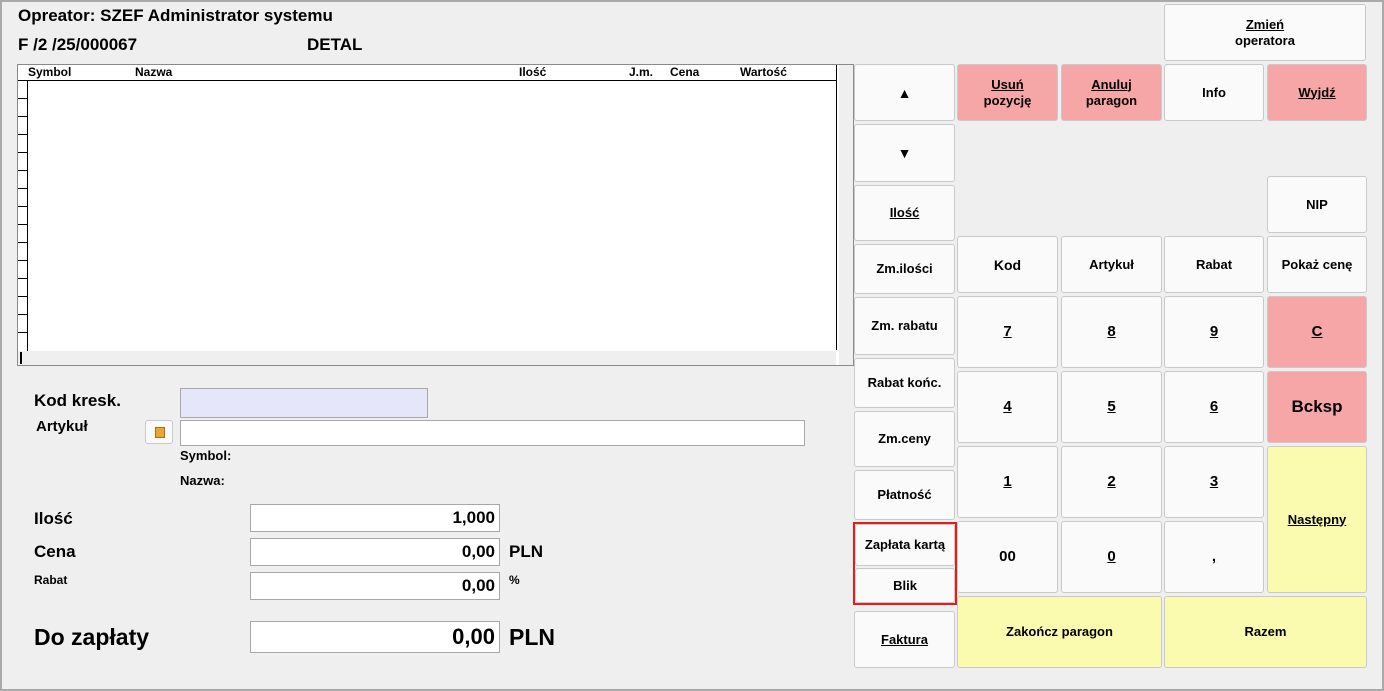 The height and width of the screenshot is (691, 1384). I want to click on key-4-label: 4, so click(1007, 406).